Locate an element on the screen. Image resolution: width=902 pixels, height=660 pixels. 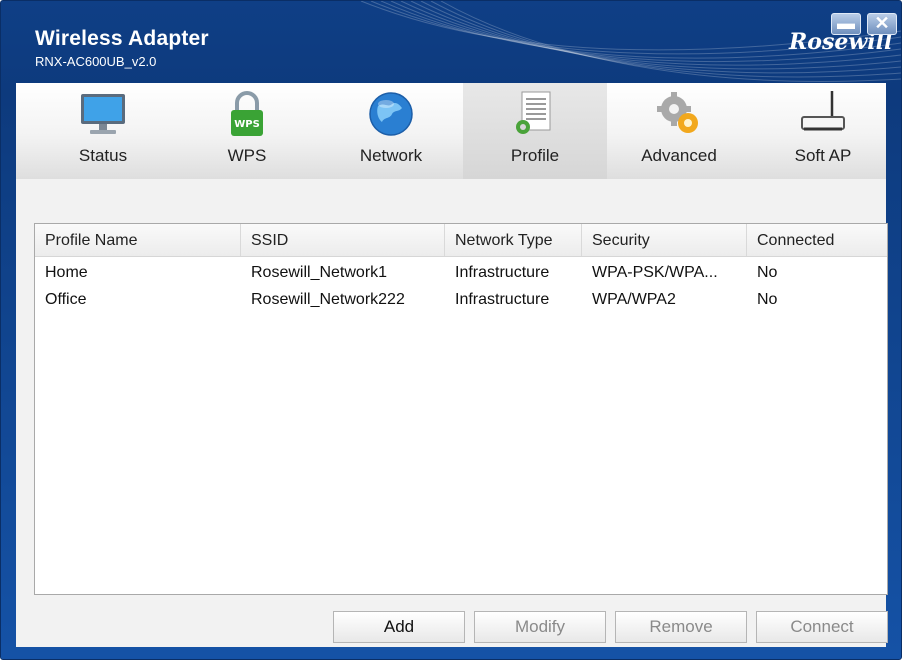
cell-security: WPA/WPA2 is located at coordinates (634, 299).